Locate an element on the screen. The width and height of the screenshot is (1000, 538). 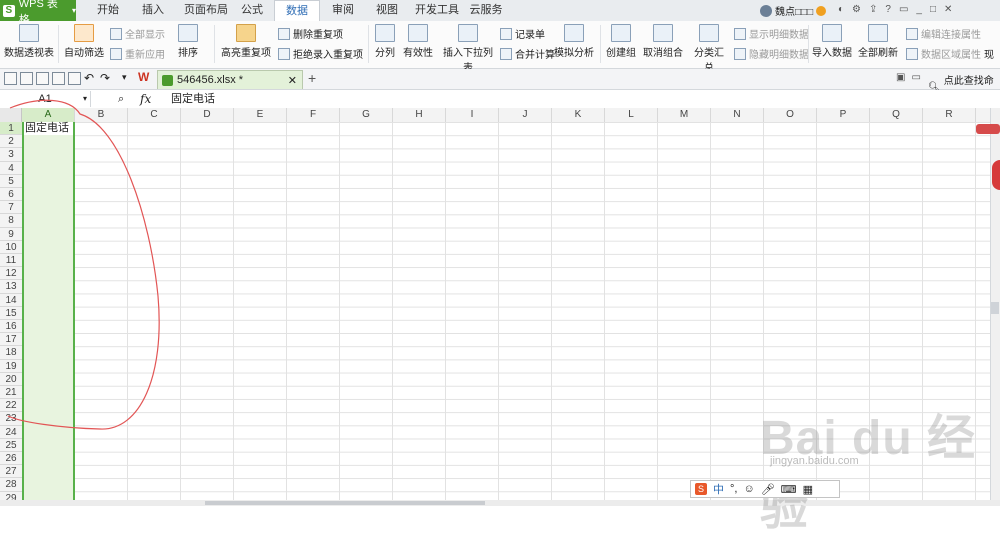
column-header-e: E is located at coordinates (260, 115).